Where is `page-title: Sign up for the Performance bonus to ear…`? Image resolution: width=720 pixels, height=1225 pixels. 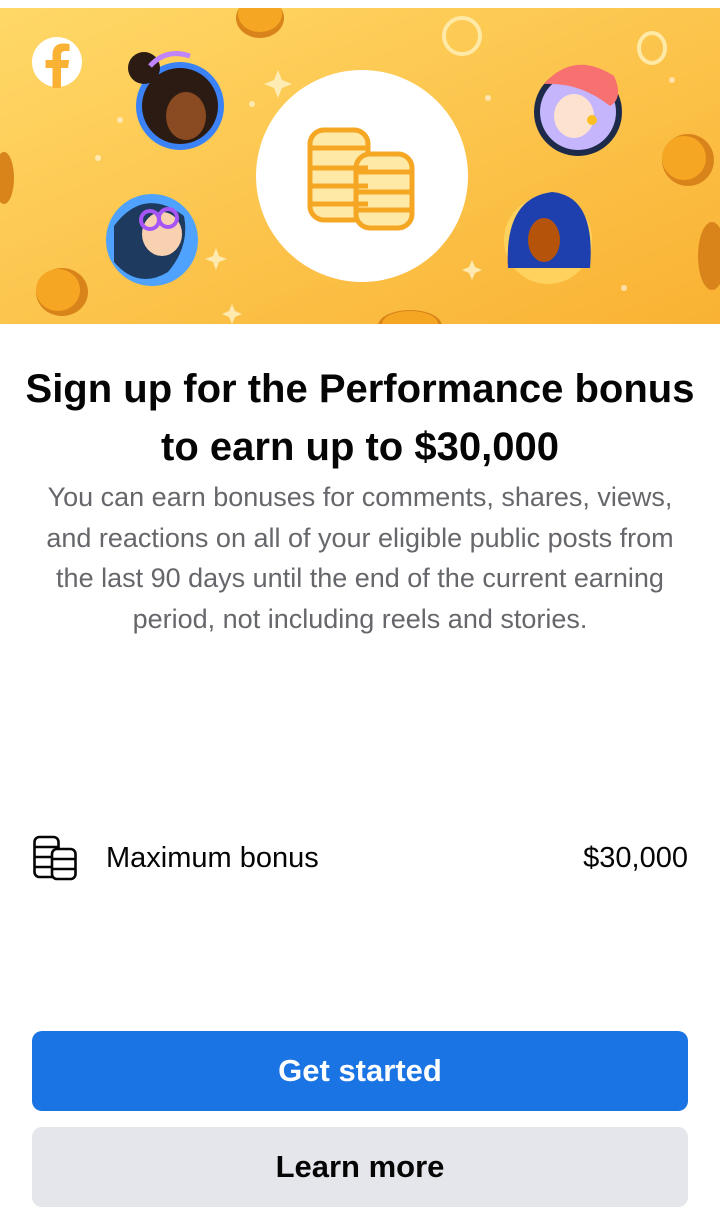 page-title: Sign up for the Performance bonus to ear… is located at coordinates (360, 418).